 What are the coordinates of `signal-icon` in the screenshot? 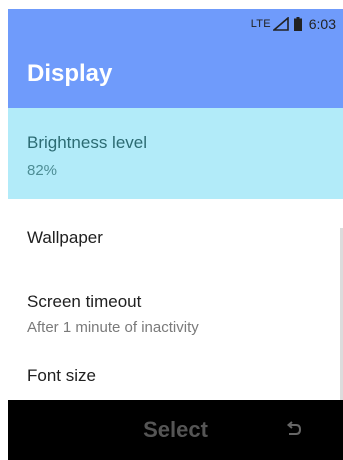 It's located at (280, 24).